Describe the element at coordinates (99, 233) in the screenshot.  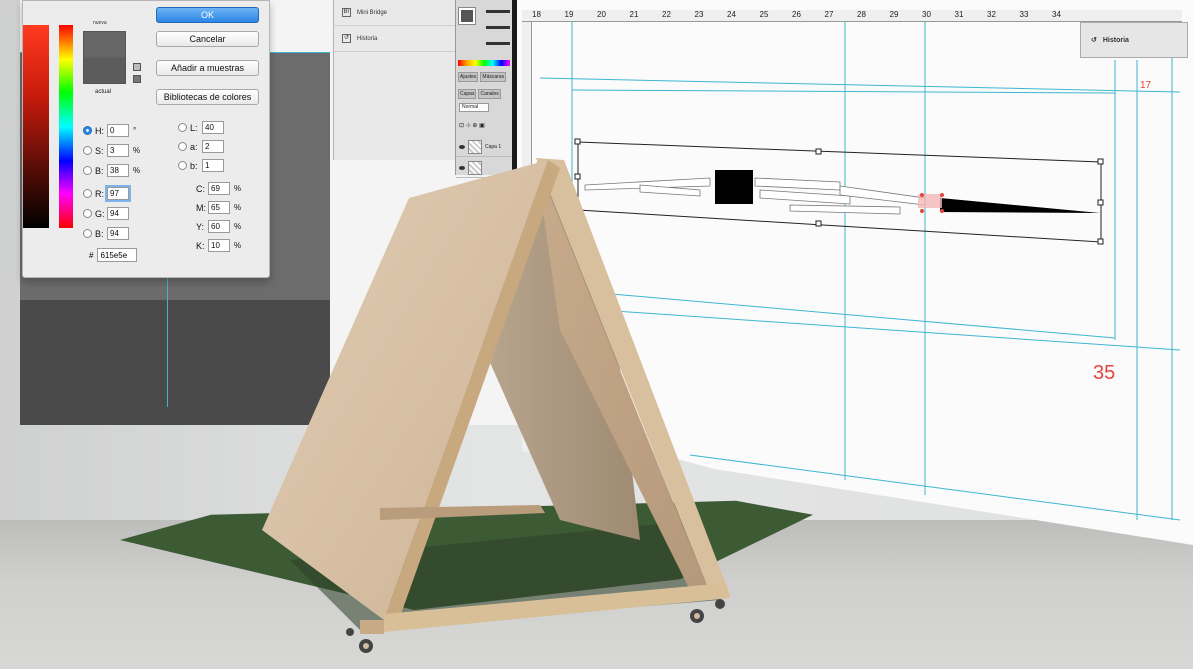
I see `blue-label: B:` at that location.